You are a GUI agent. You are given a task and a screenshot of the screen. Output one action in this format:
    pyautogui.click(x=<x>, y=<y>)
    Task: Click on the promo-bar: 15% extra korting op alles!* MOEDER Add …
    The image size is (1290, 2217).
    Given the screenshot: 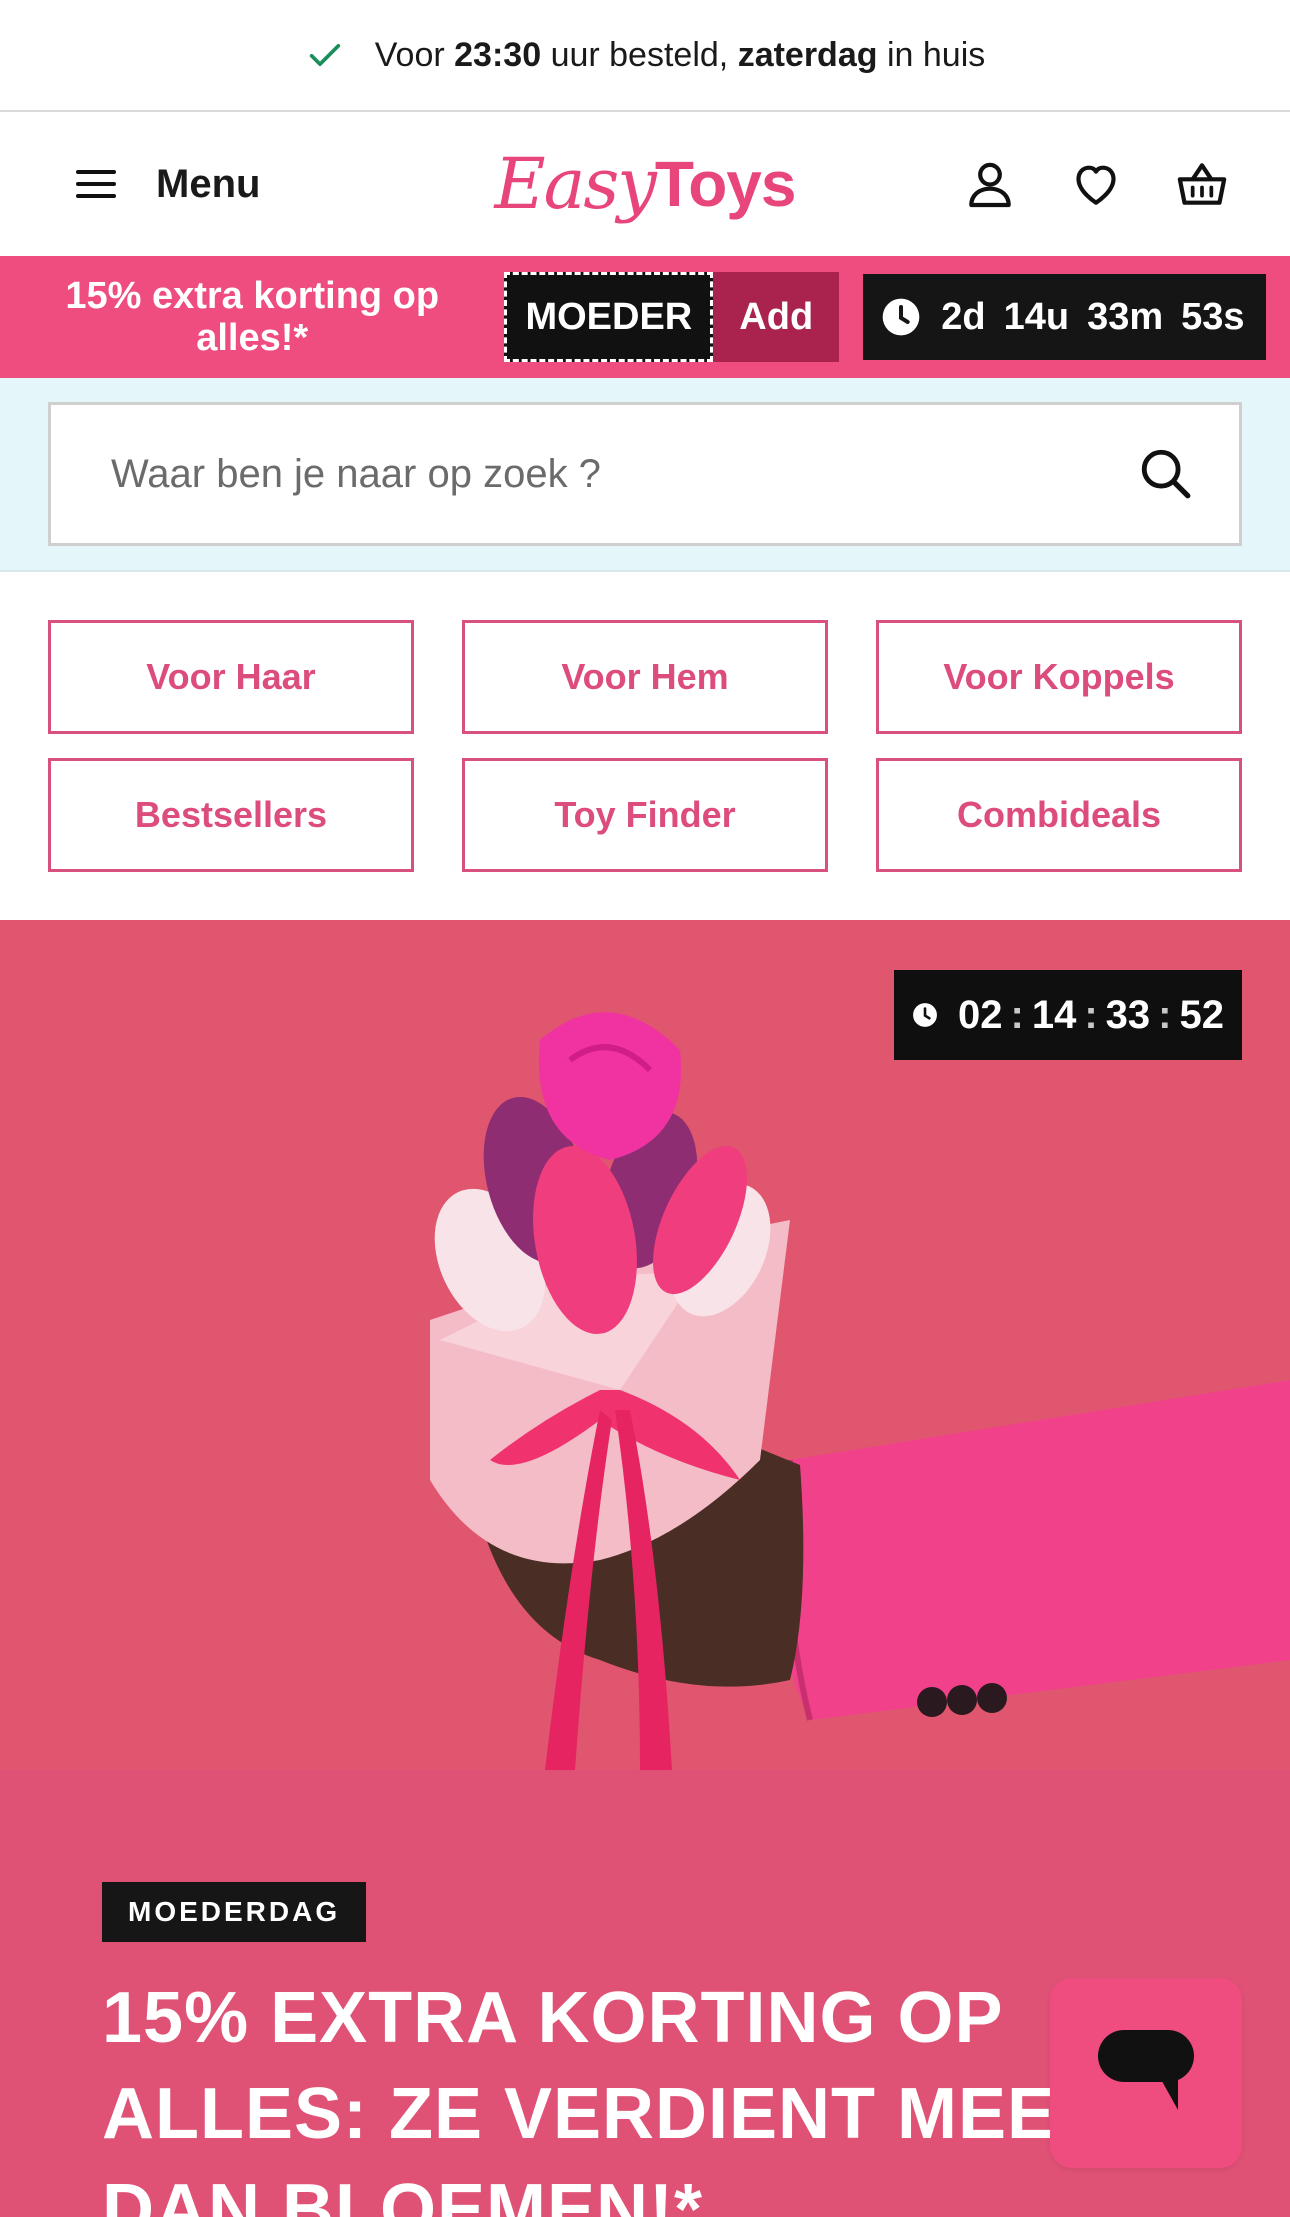 What is the action you would take?
    pyautogui.click(x=645, y=317)
    